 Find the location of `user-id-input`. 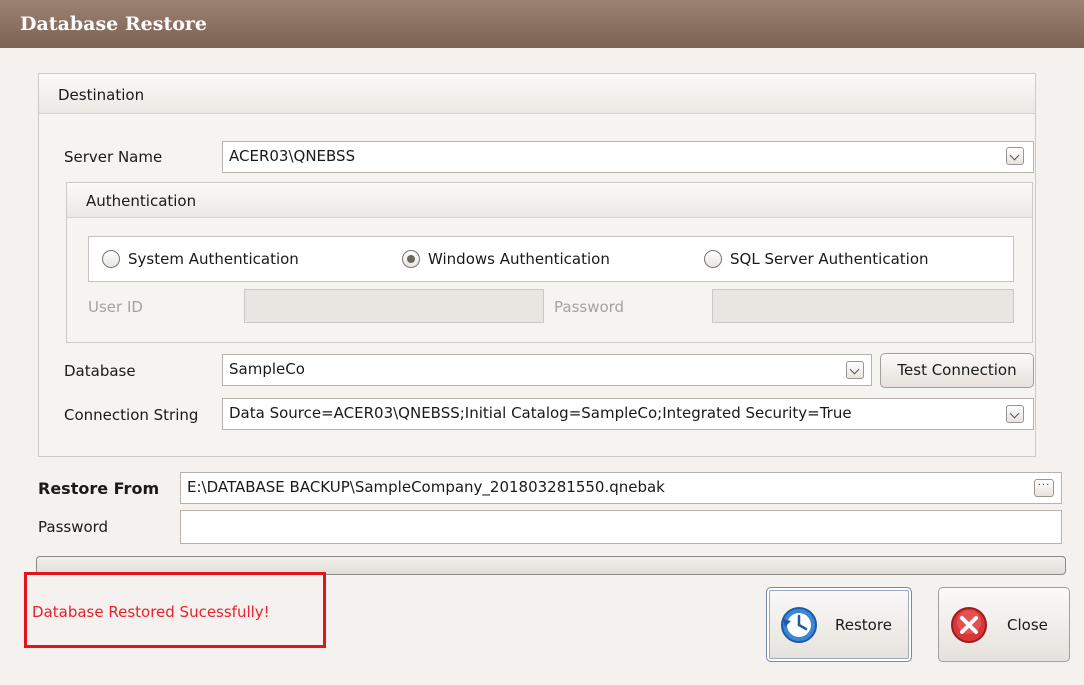

user-id-input is located at coordinates (394, 306).